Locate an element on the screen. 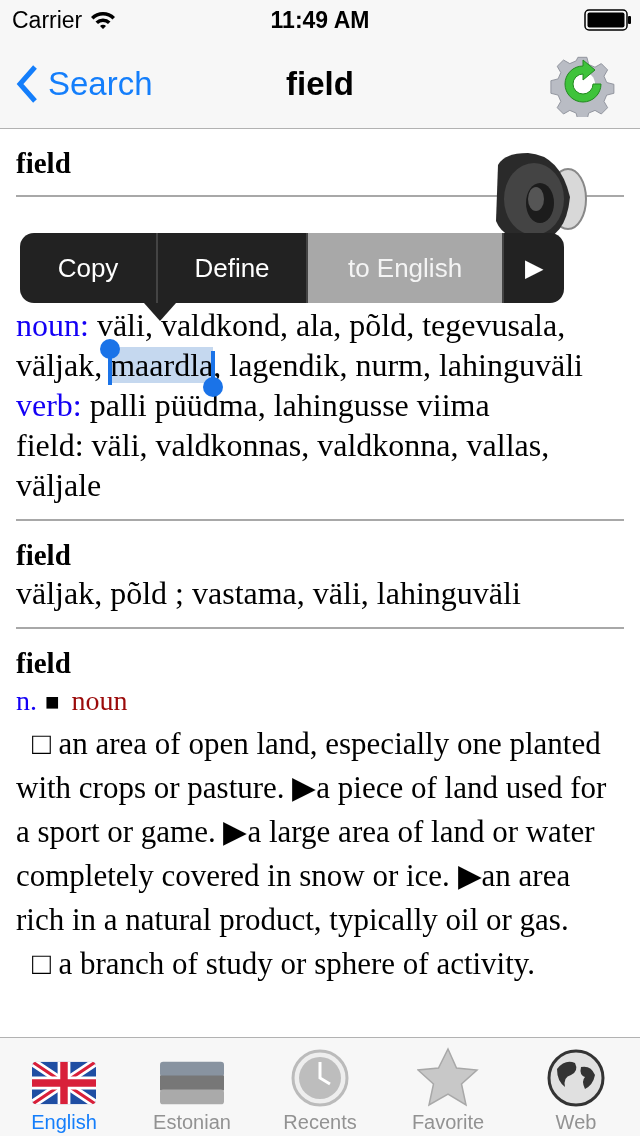 The image size is (640, 1136). tab: Web is located at coordinates (576, 1087).